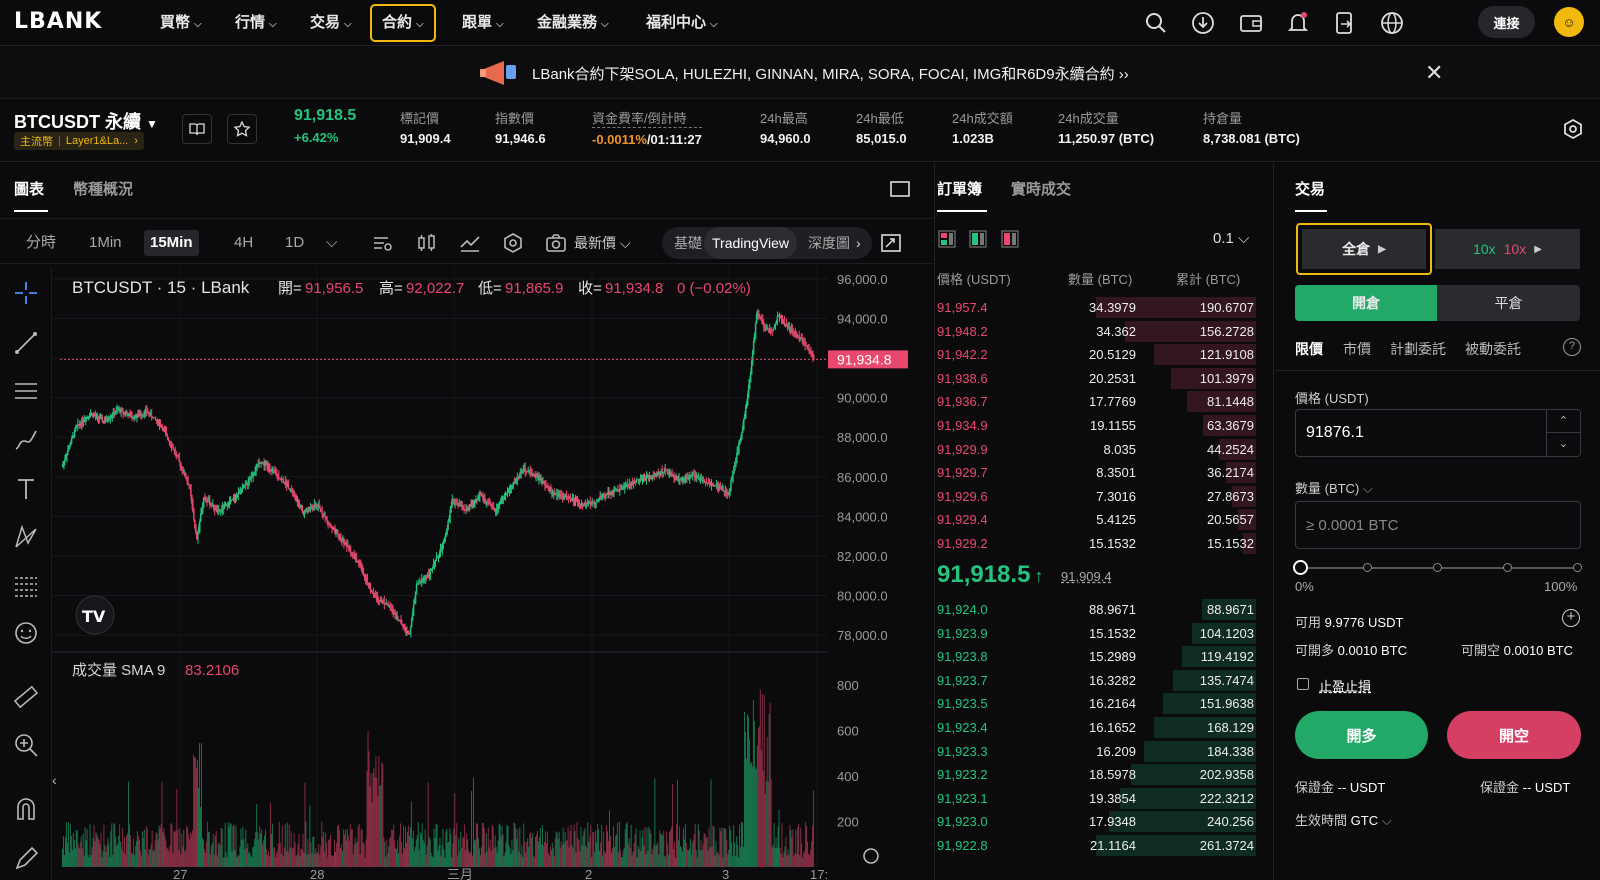 This screenshot has height=880, width=1600. What do you see at coordinates (1508, 303) in the screenshot?
I see `close-position-tab: 平倉` at bounding box center [1508, 303].